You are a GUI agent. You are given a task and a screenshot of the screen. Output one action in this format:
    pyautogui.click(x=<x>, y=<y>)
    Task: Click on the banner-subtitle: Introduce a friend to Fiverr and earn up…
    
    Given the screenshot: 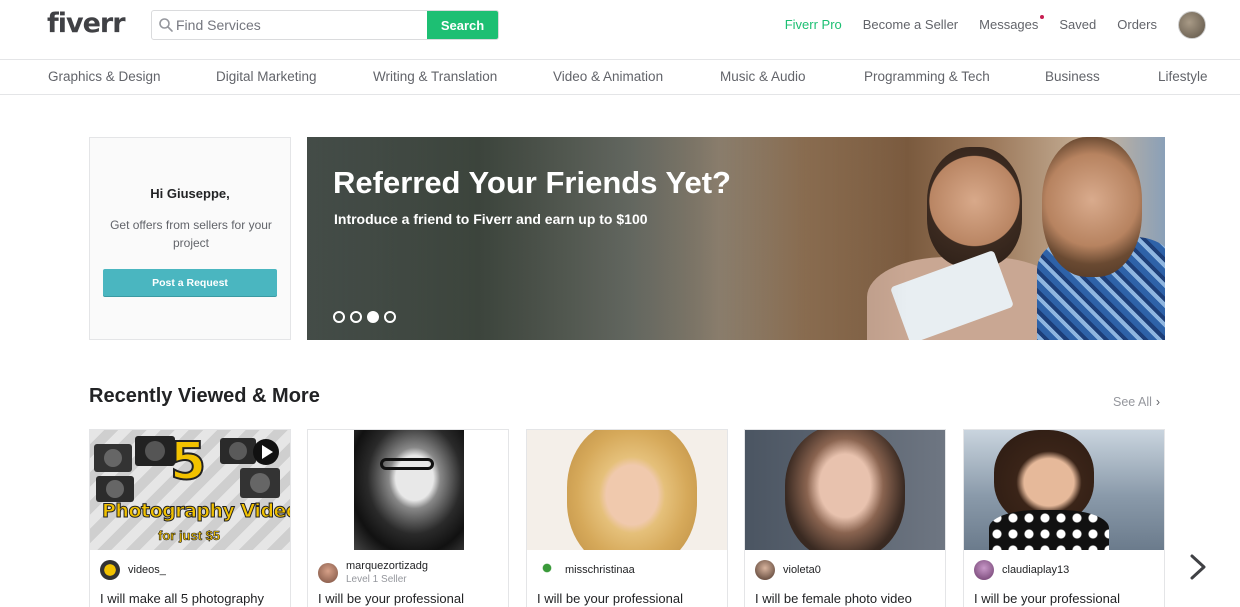 What is the action you would take?
    pyautogui.click(x=491, y=219)
    